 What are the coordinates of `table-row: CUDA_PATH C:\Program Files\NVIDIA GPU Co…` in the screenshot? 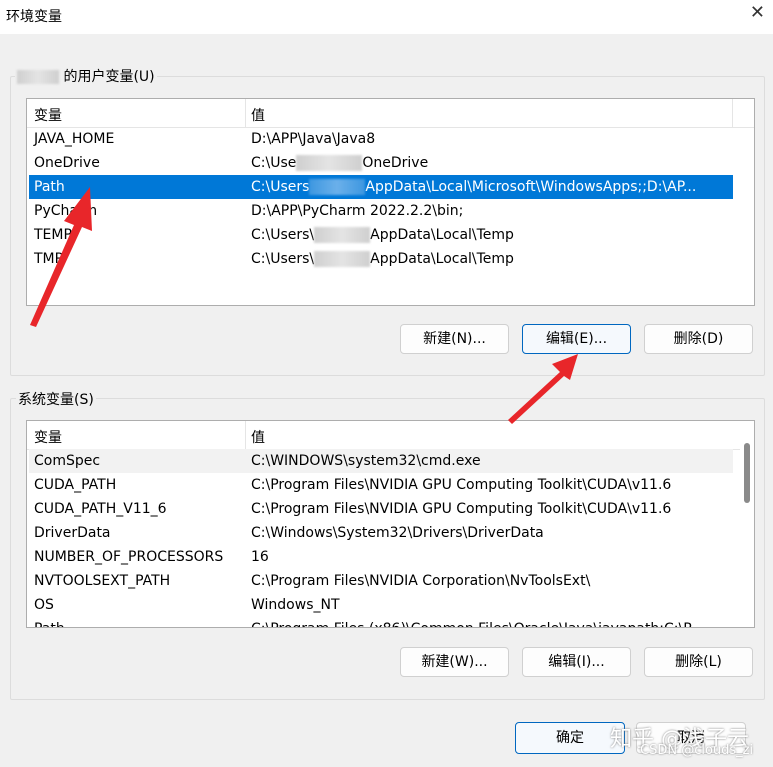 It's located at (381, 485).